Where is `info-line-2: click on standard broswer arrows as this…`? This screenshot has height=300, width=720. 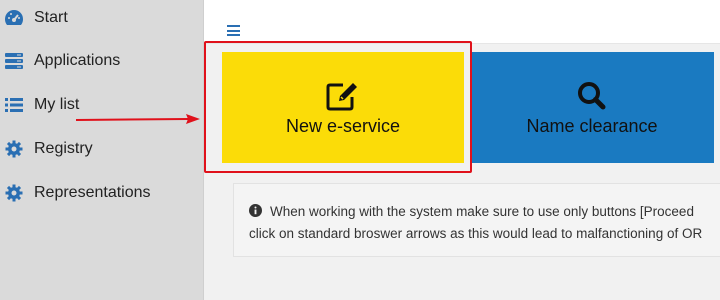
info-line-2: click on standard broswer arrows as this… is located at coordinates (476, 233).